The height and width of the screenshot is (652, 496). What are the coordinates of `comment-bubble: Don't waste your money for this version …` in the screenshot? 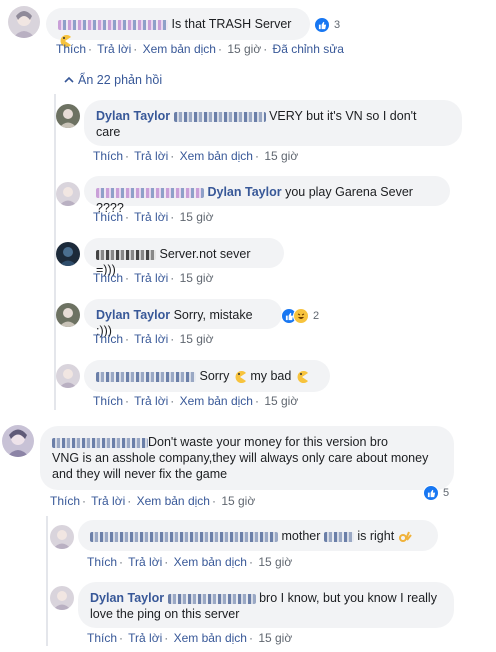 It's located at (247, 458).